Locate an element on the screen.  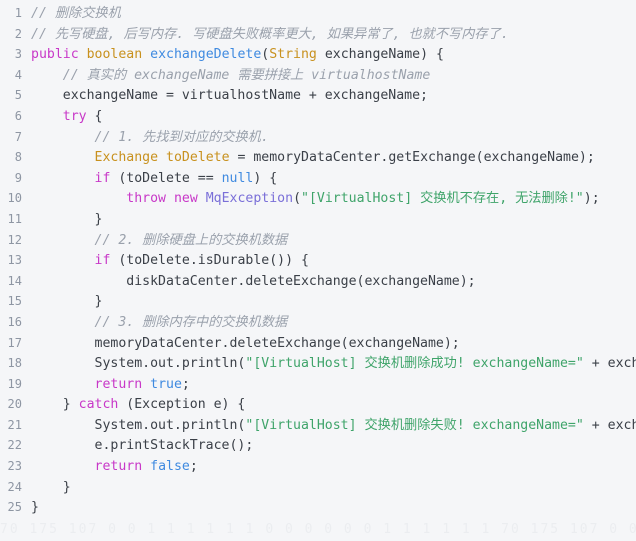
code-line: 11 } is located at coordinates (318, 219).